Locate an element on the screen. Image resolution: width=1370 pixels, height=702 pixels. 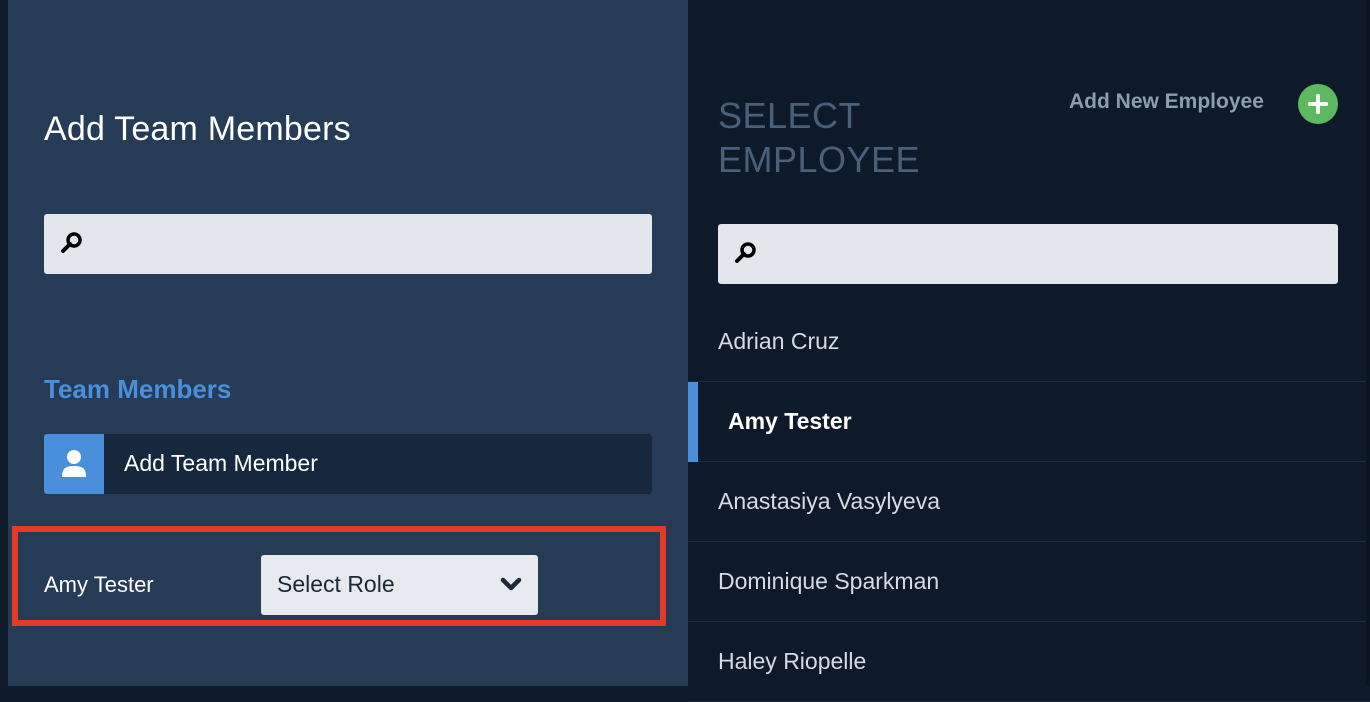
user-icon is located at coordinates (74, 463).